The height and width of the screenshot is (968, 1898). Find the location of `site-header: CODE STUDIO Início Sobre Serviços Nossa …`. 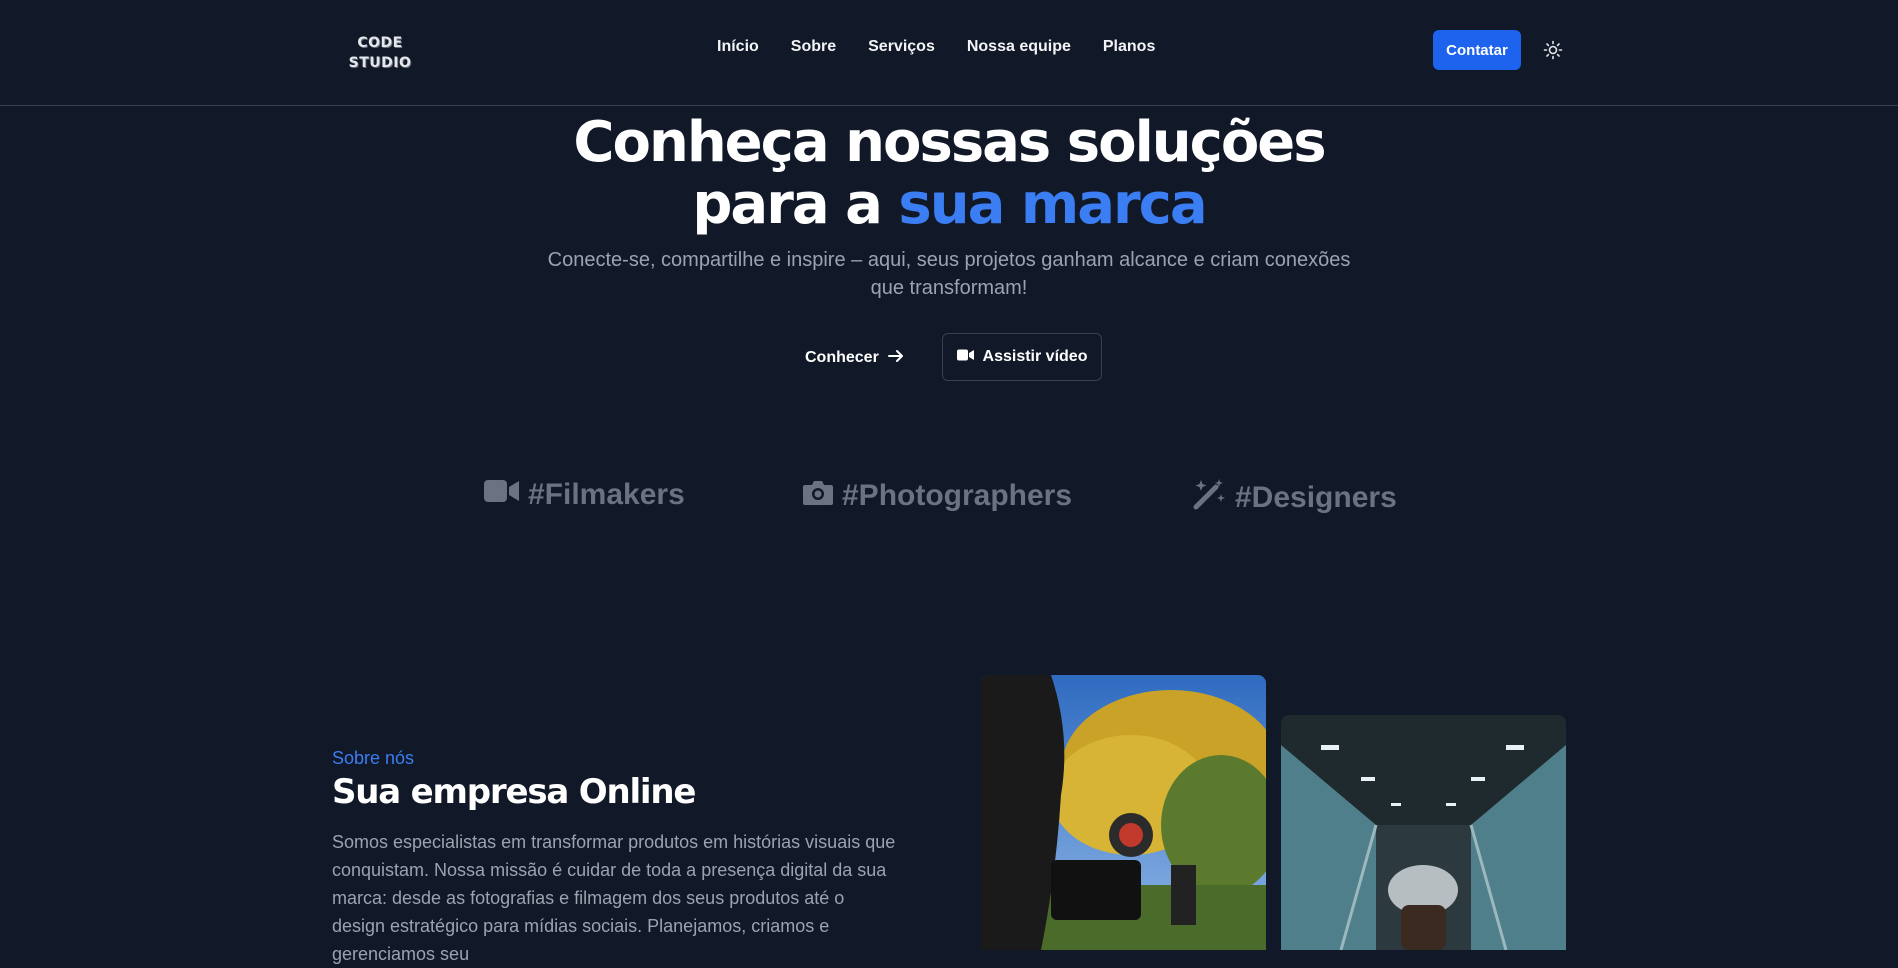

site-header: CODE STUDIO Início Sobre Serviços Nossa … is located at coordinates (949, 53).